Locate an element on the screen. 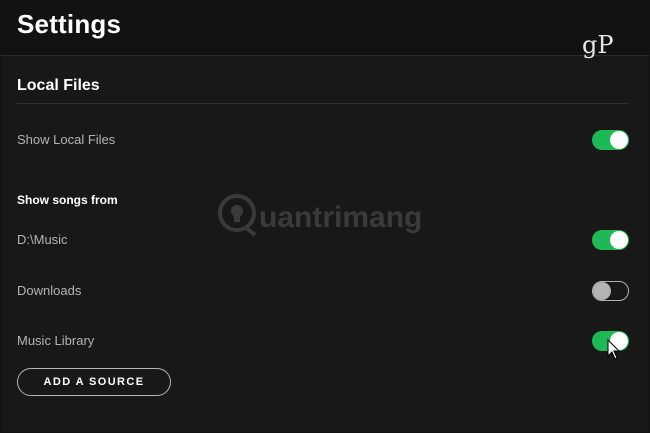 The height and width of the screenshot is (433, 650). source-label-music-library: Music Library is located at coordinates (56, 340).